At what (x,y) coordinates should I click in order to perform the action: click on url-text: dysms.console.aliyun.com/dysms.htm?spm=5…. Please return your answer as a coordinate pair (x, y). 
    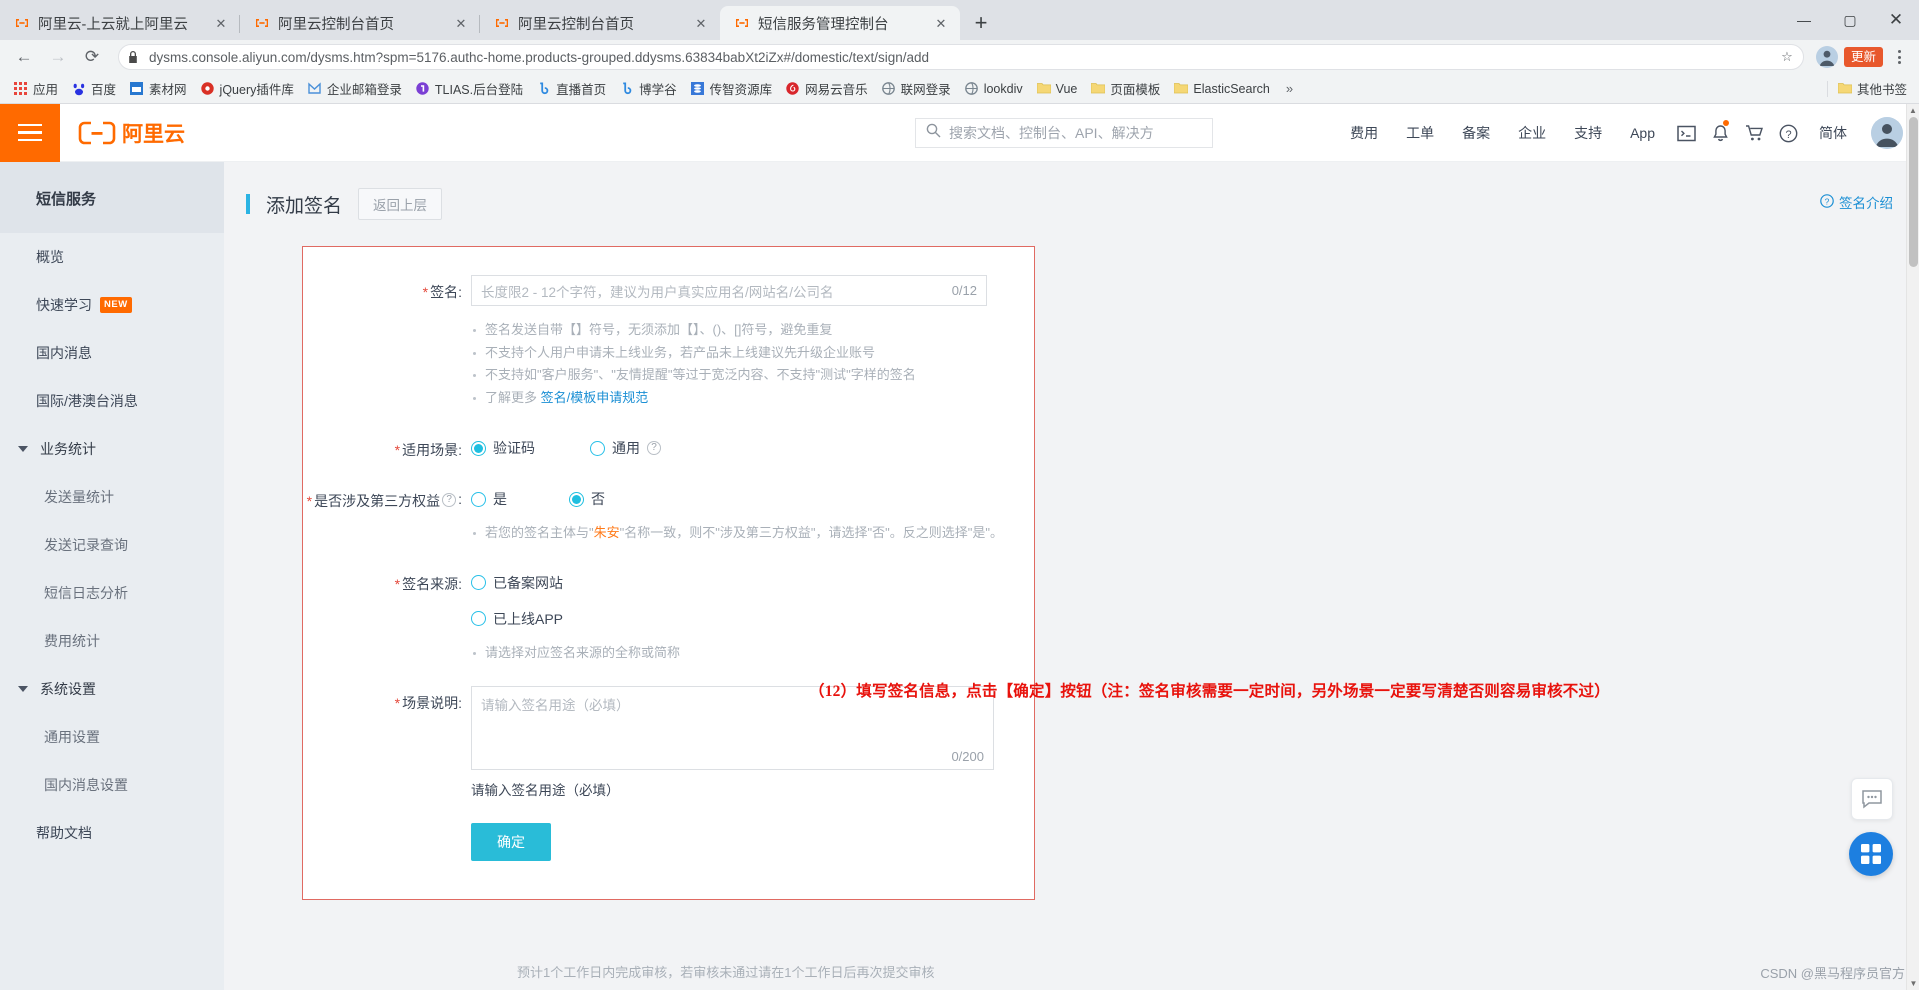
    Looking at the image, I should click on (539, 57).